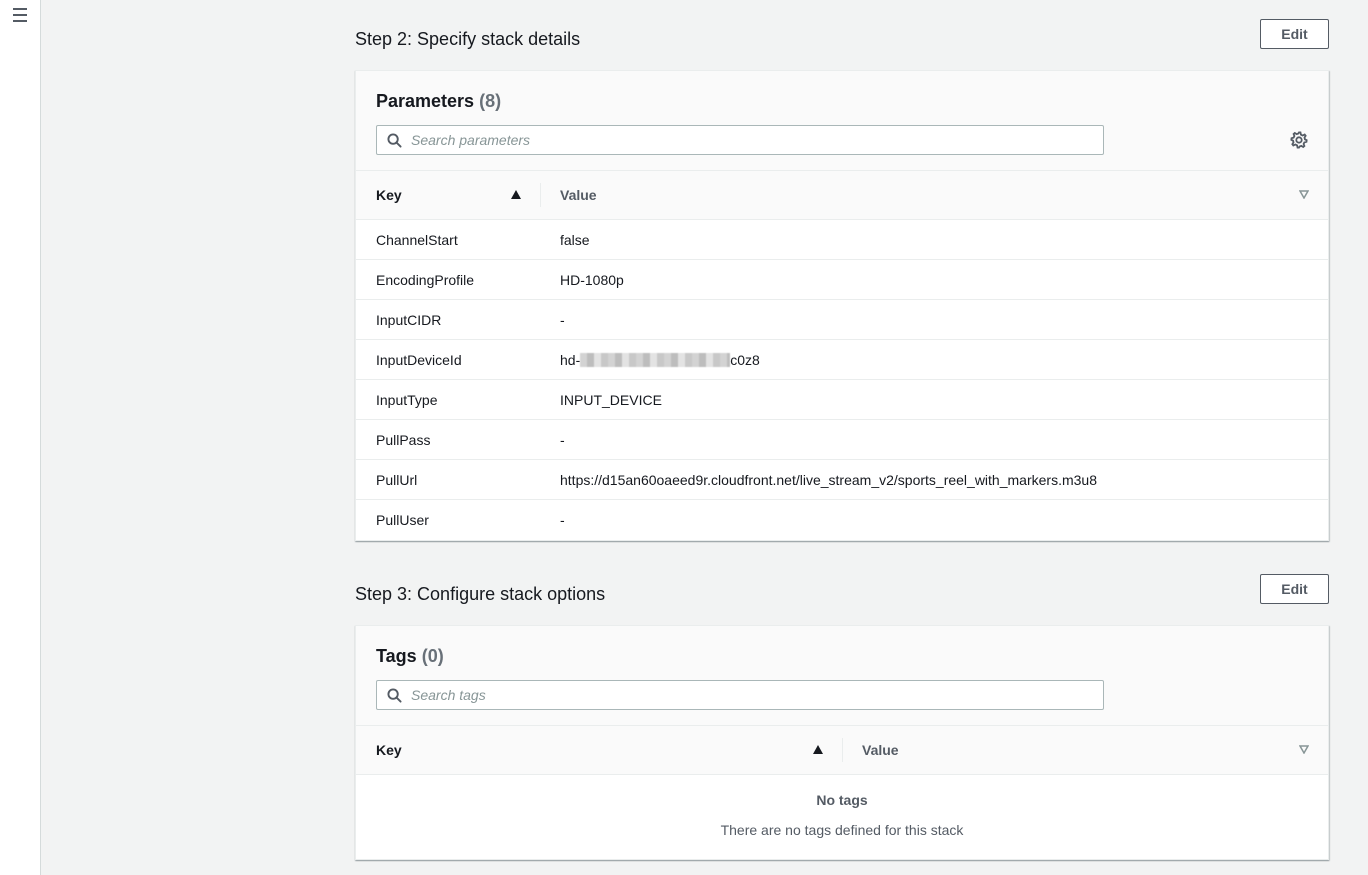 The image size is (1368, 875). I want to click on table-row: InputDeviceId hd-c0z8, so click(842, 360).